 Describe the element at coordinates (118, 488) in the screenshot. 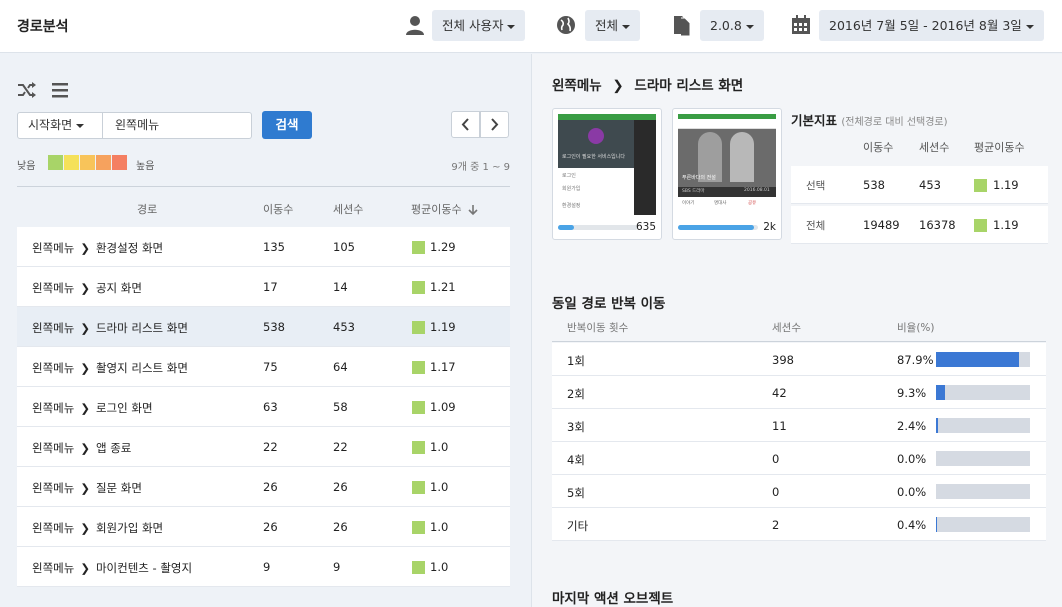

I see `path-to: 질문 화면` at that location.